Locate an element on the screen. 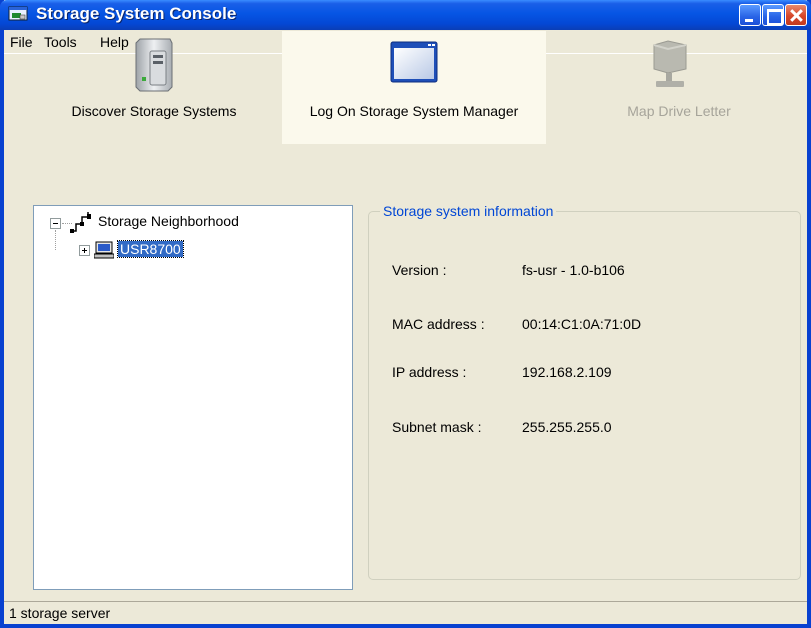 The image size is (811, 628). network-drive-icon is located at coordinates (670, 63).